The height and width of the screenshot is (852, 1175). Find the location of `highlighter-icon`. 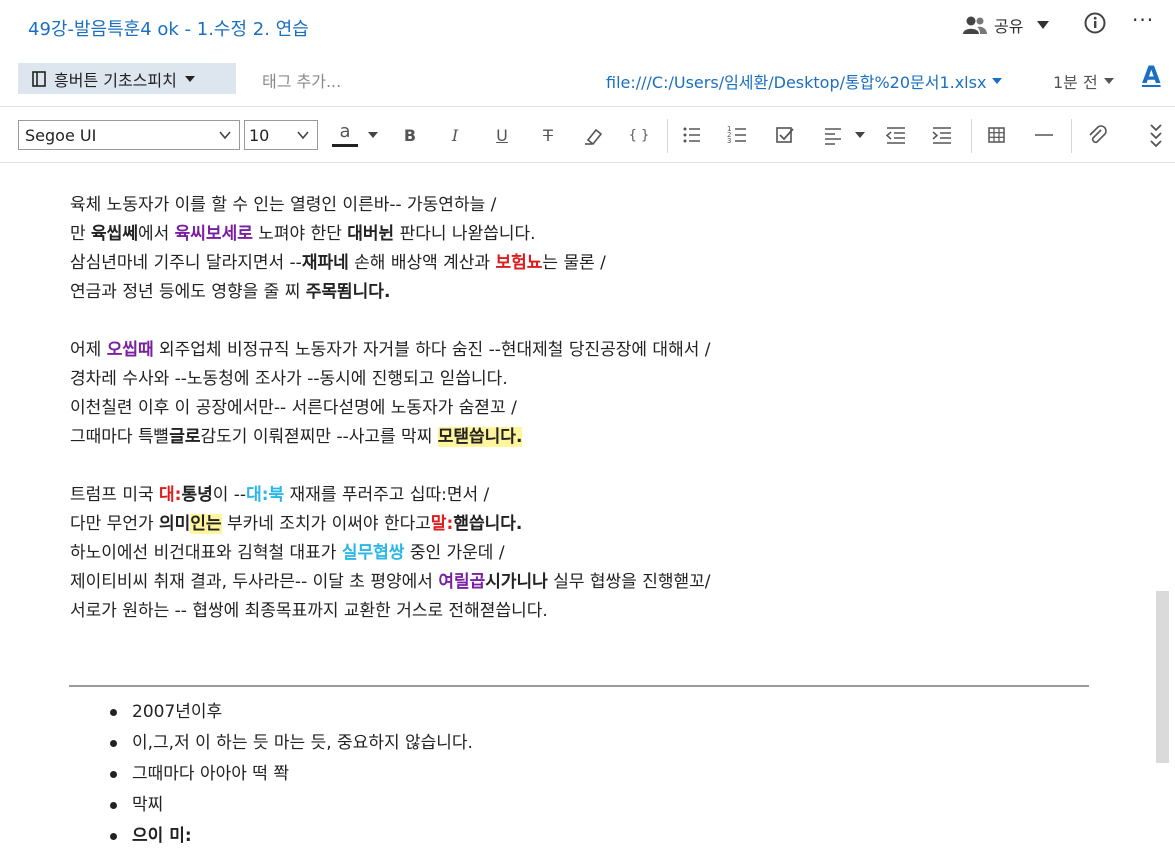

highlighter-icon is located at coordinates (594, 135).